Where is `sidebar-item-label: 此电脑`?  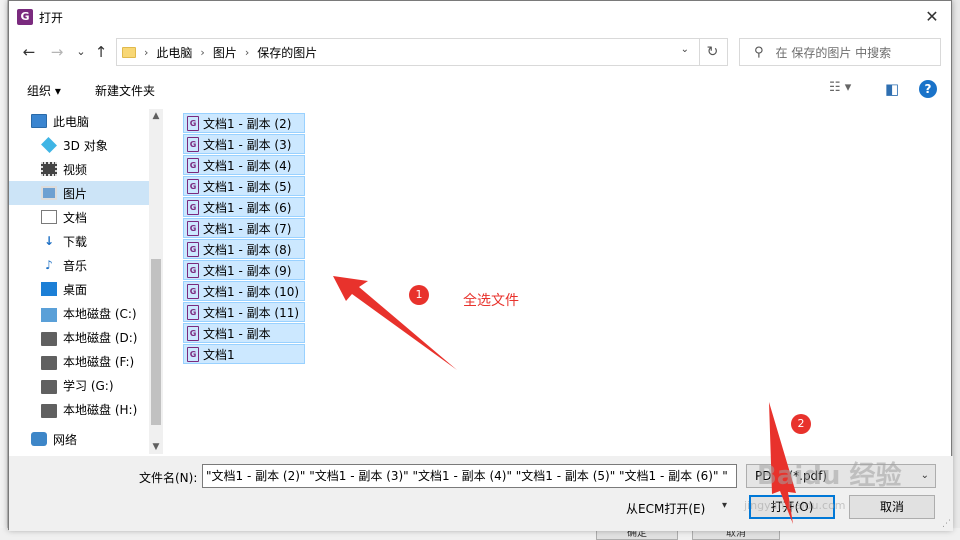
sidebar-item-label: 此电脑 is located at coordinates (71, 121).